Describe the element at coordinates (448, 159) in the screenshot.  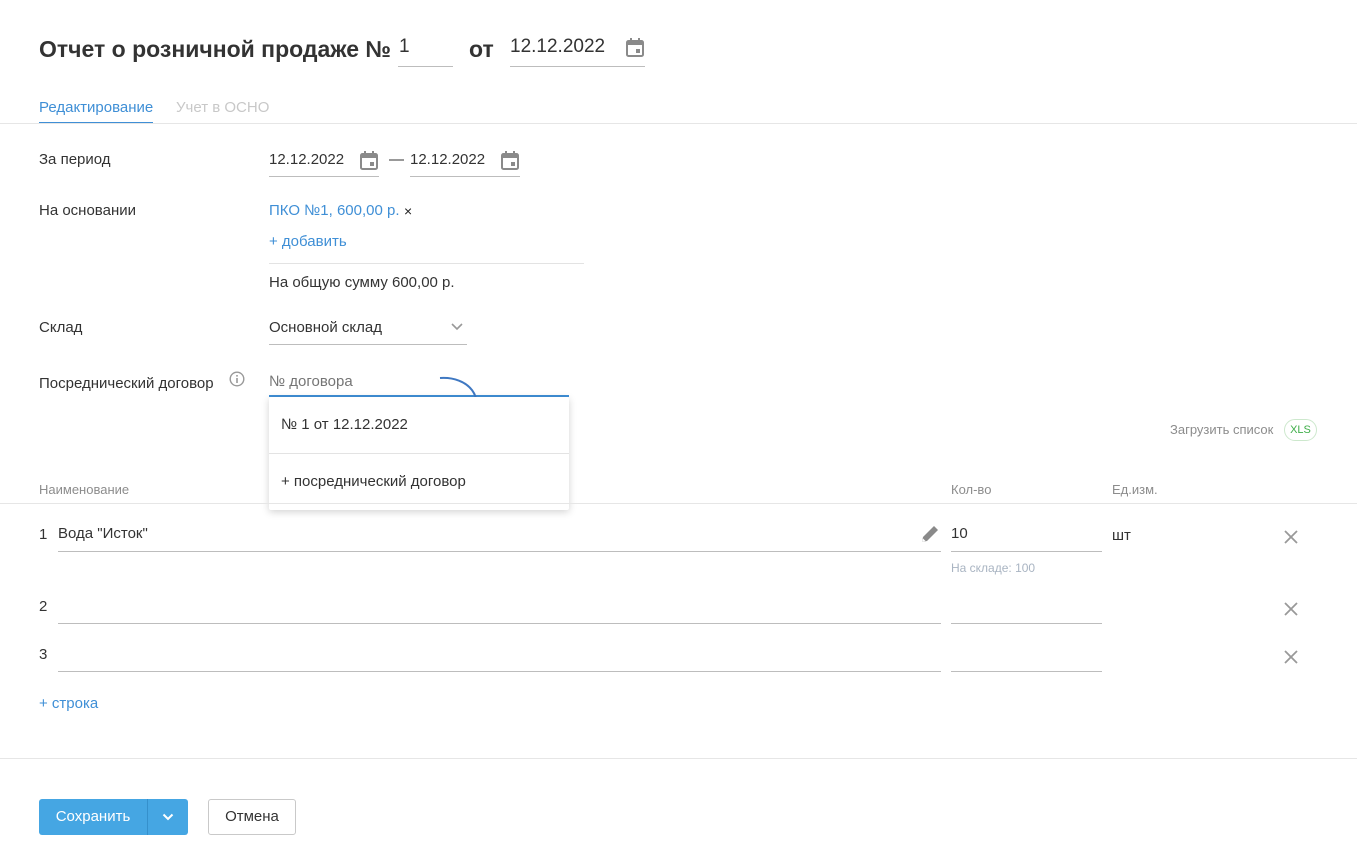
I see `period-to-value: 12.12.2022` at that location.